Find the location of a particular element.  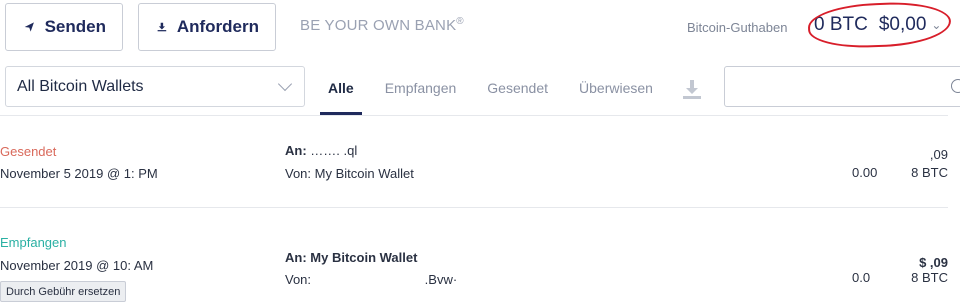

chevron-down-icon: ⌄ is located at coordinates (936, 25).